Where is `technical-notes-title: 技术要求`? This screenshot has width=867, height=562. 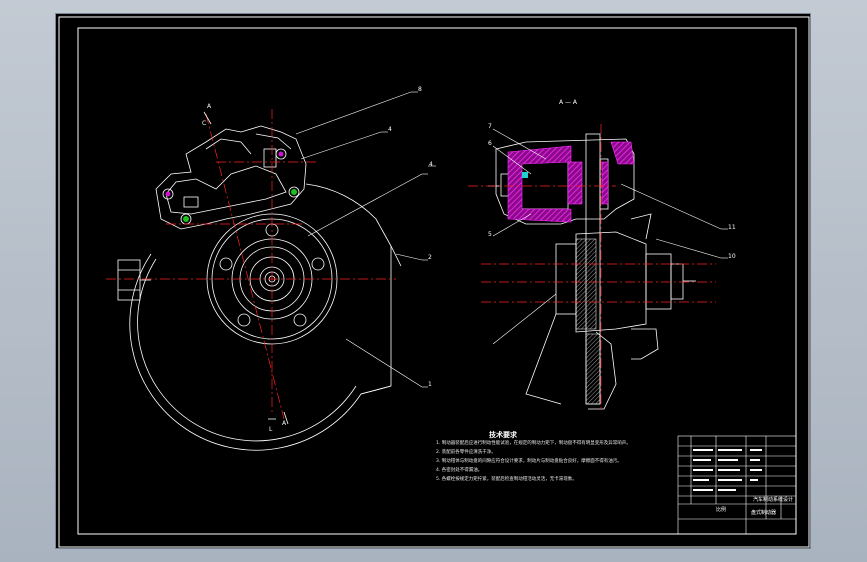
technical-notes-title: 技术要求 is located at coordinates (503, 435).